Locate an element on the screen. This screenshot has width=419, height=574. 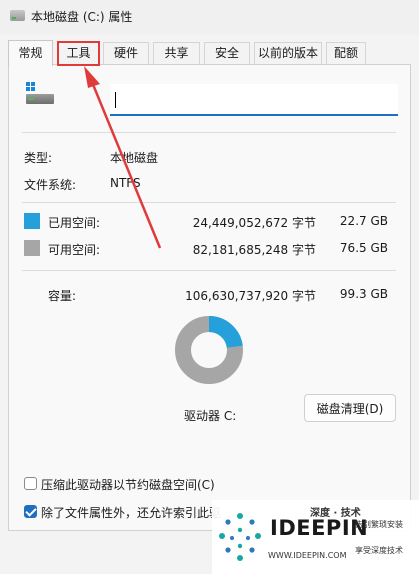
free-space-label: 可用空间: is located at coordinates (74, 250).